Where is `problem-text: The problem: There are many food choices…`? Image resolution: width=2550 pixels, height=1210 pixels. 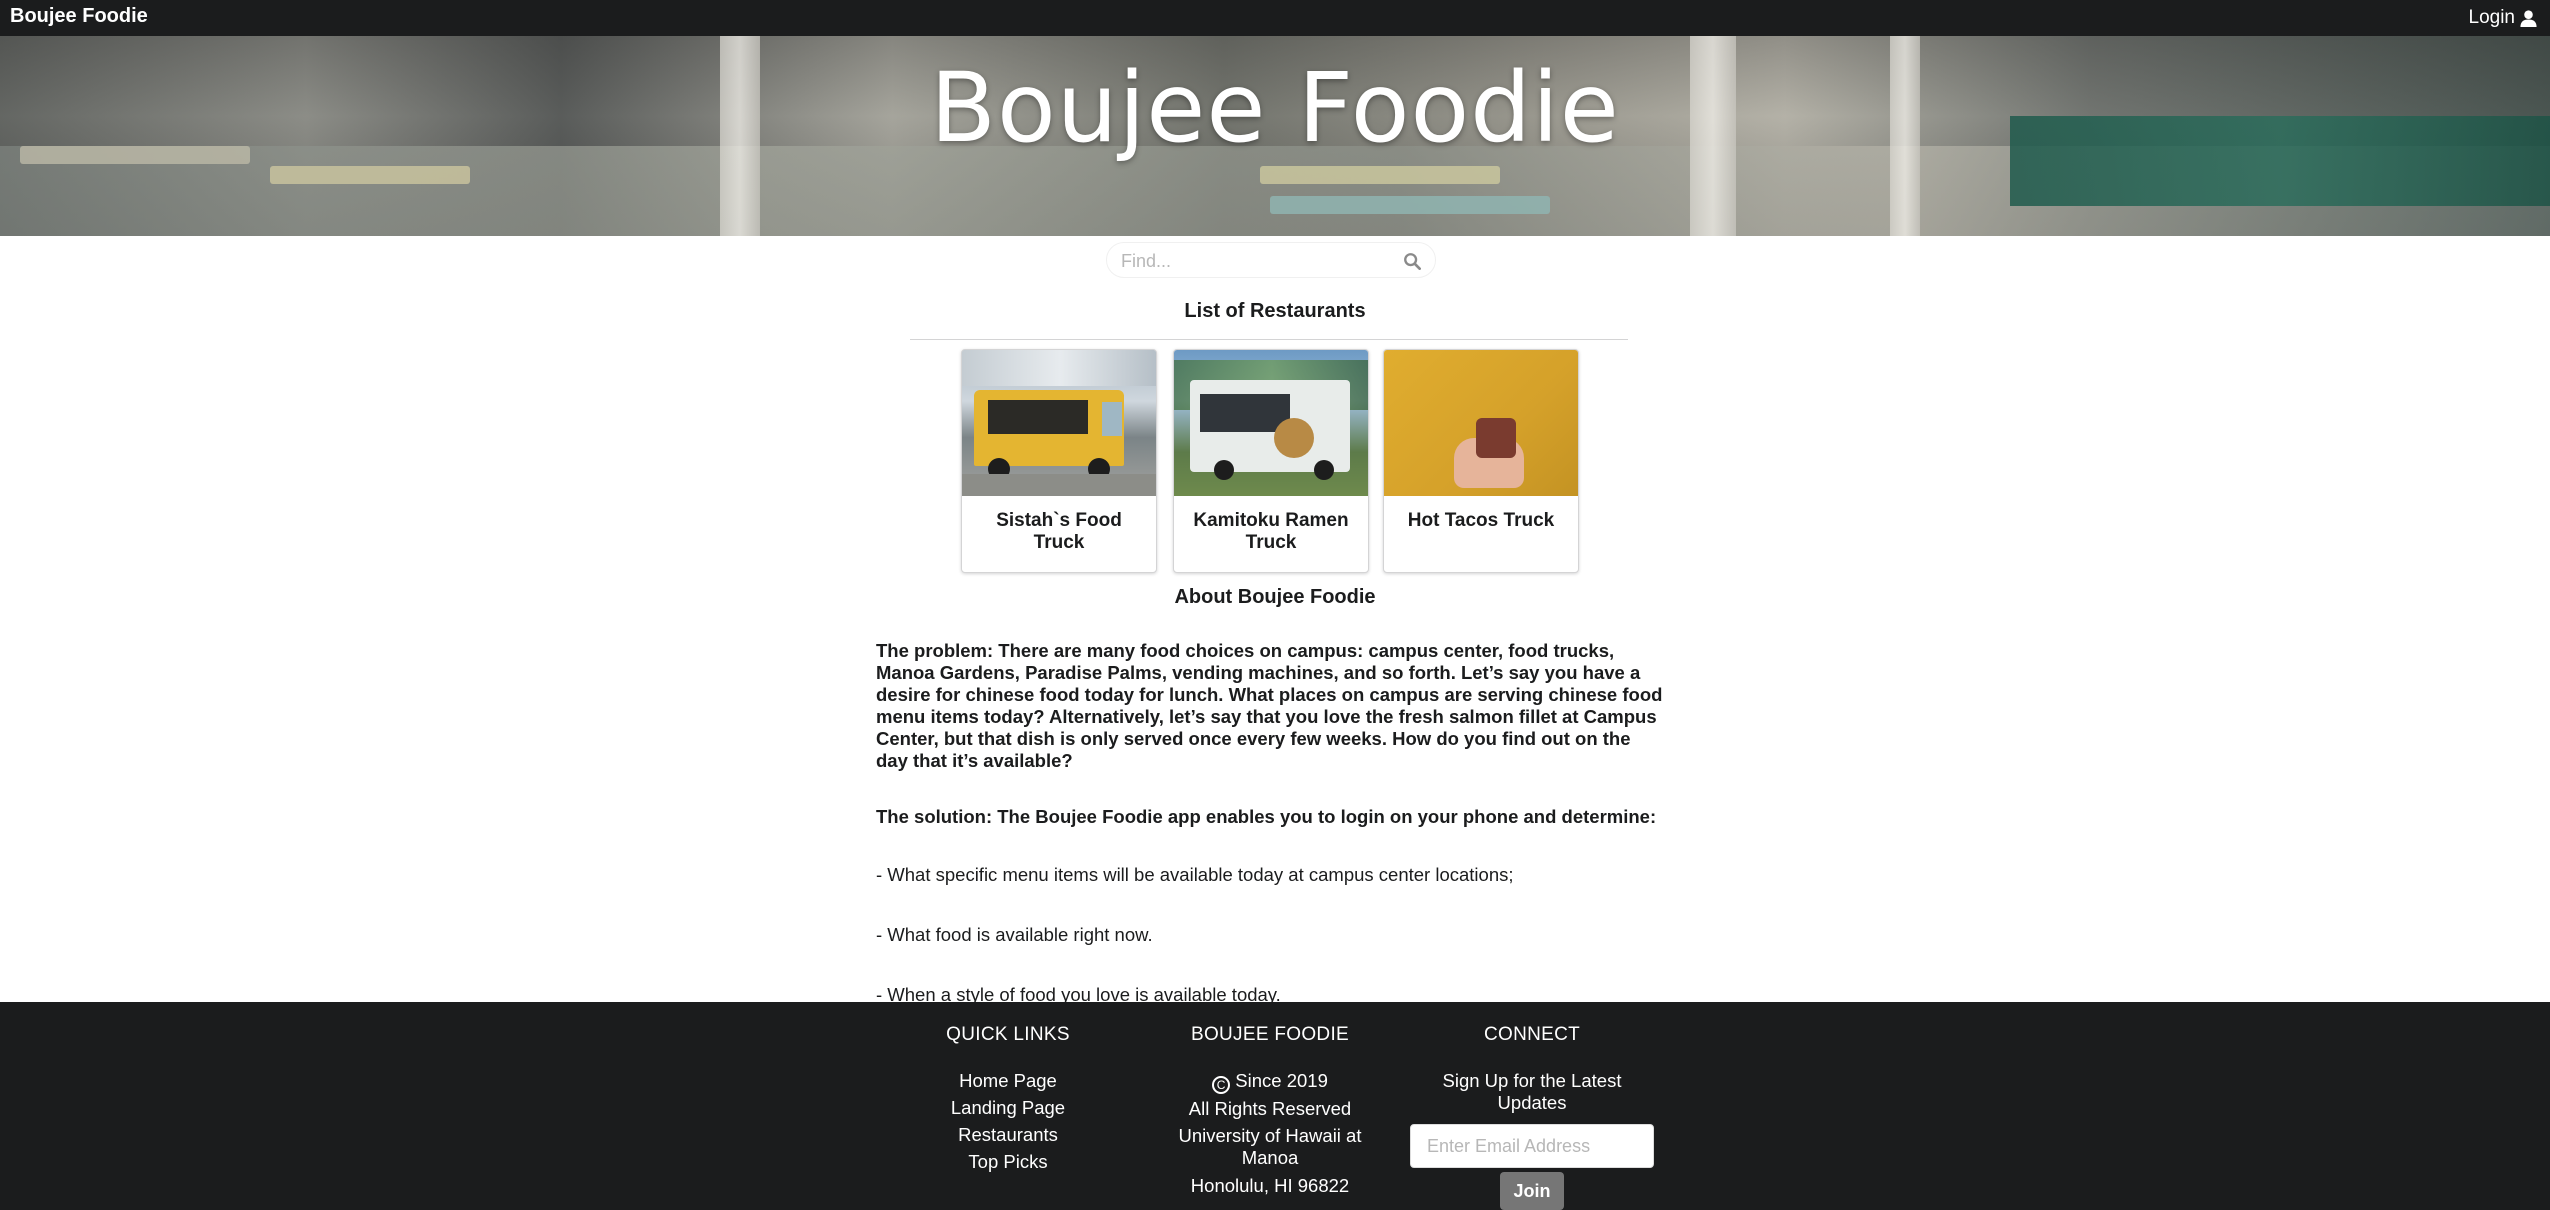
problem-text: The problem: There are many food choices… is located at coordinates (1269, 705).